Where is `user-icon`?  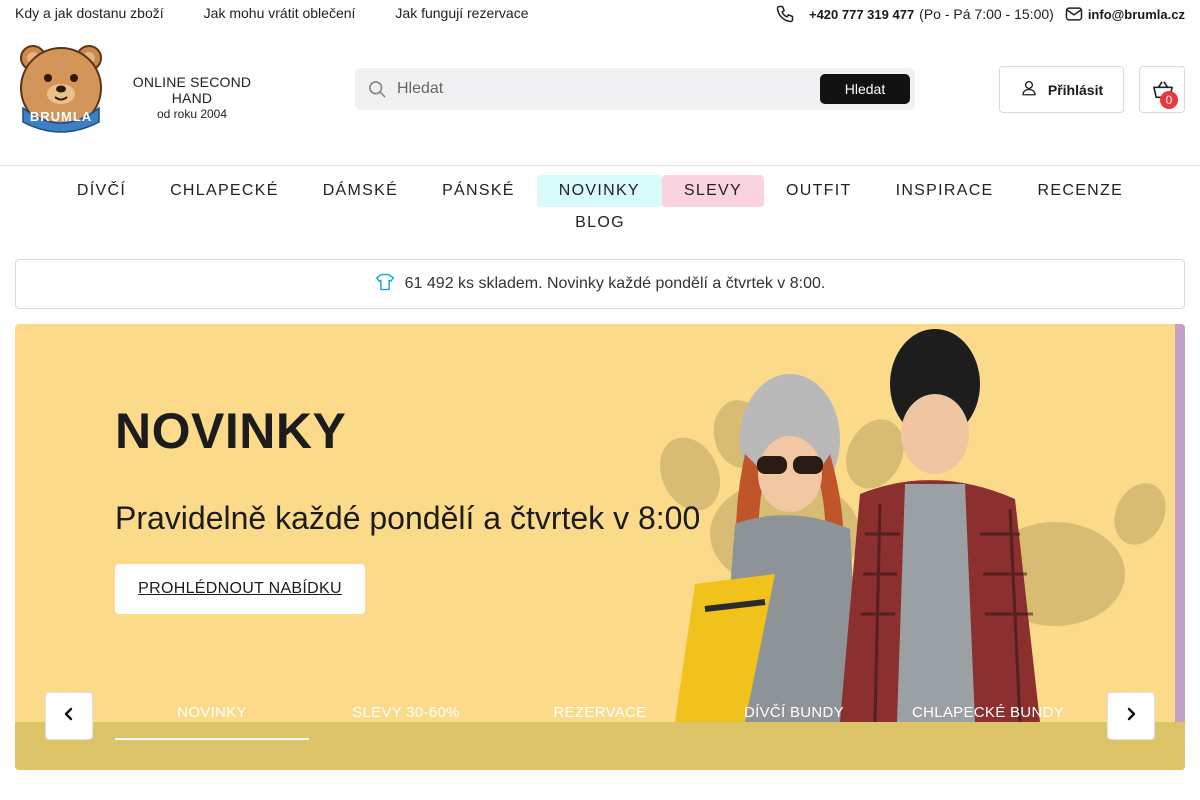 user-icon is located at coordinates (1029, 89).